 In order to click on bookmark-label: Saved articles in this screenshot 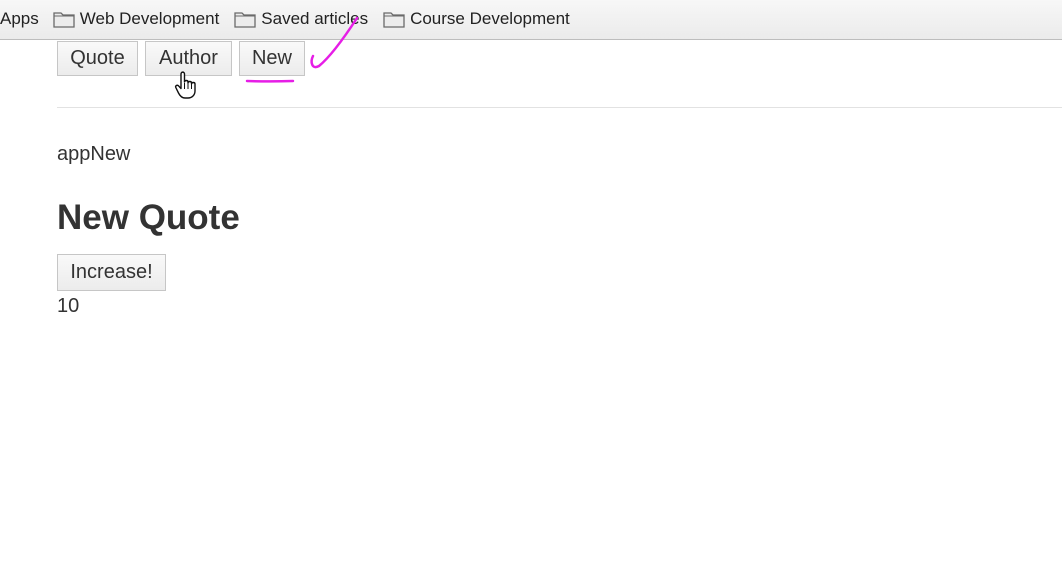, I will do `click(315, 18)`.